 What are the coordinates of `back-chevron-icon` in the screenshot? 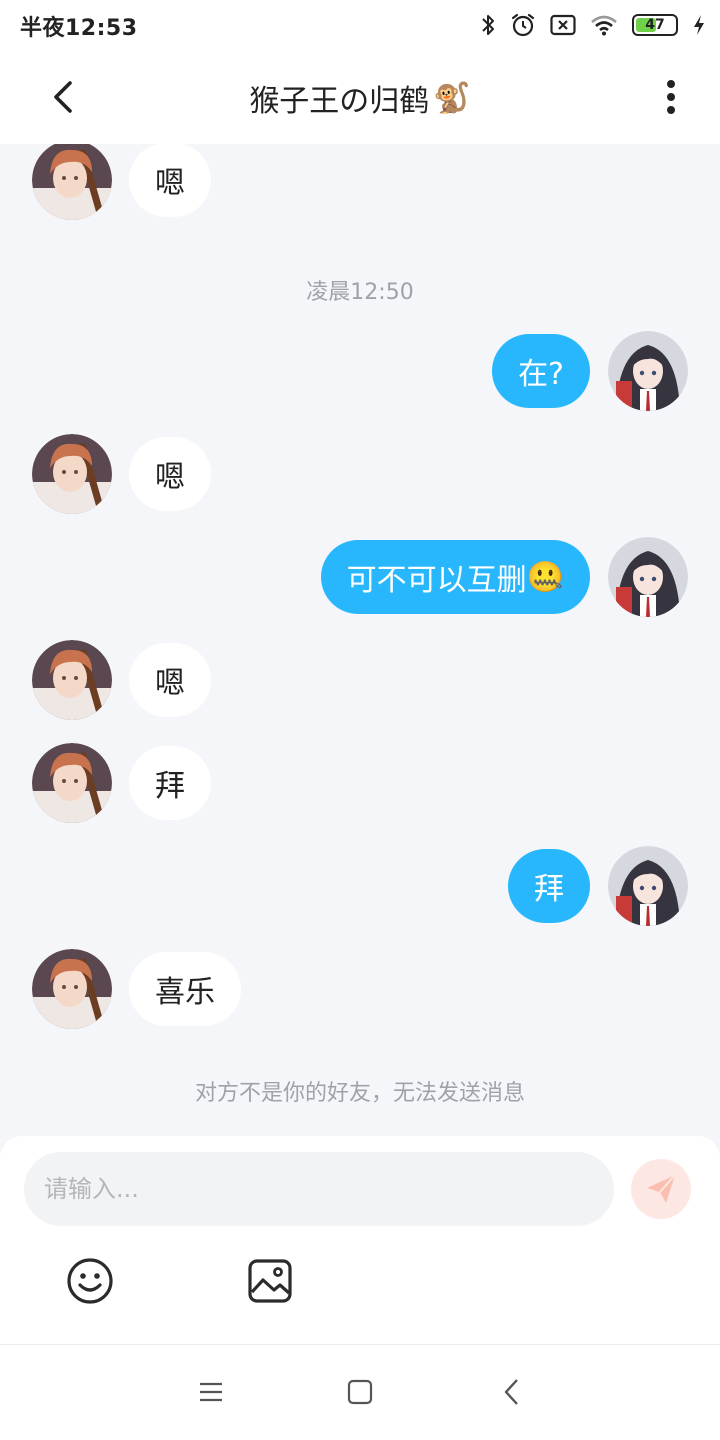 It's located at (511, 1392).